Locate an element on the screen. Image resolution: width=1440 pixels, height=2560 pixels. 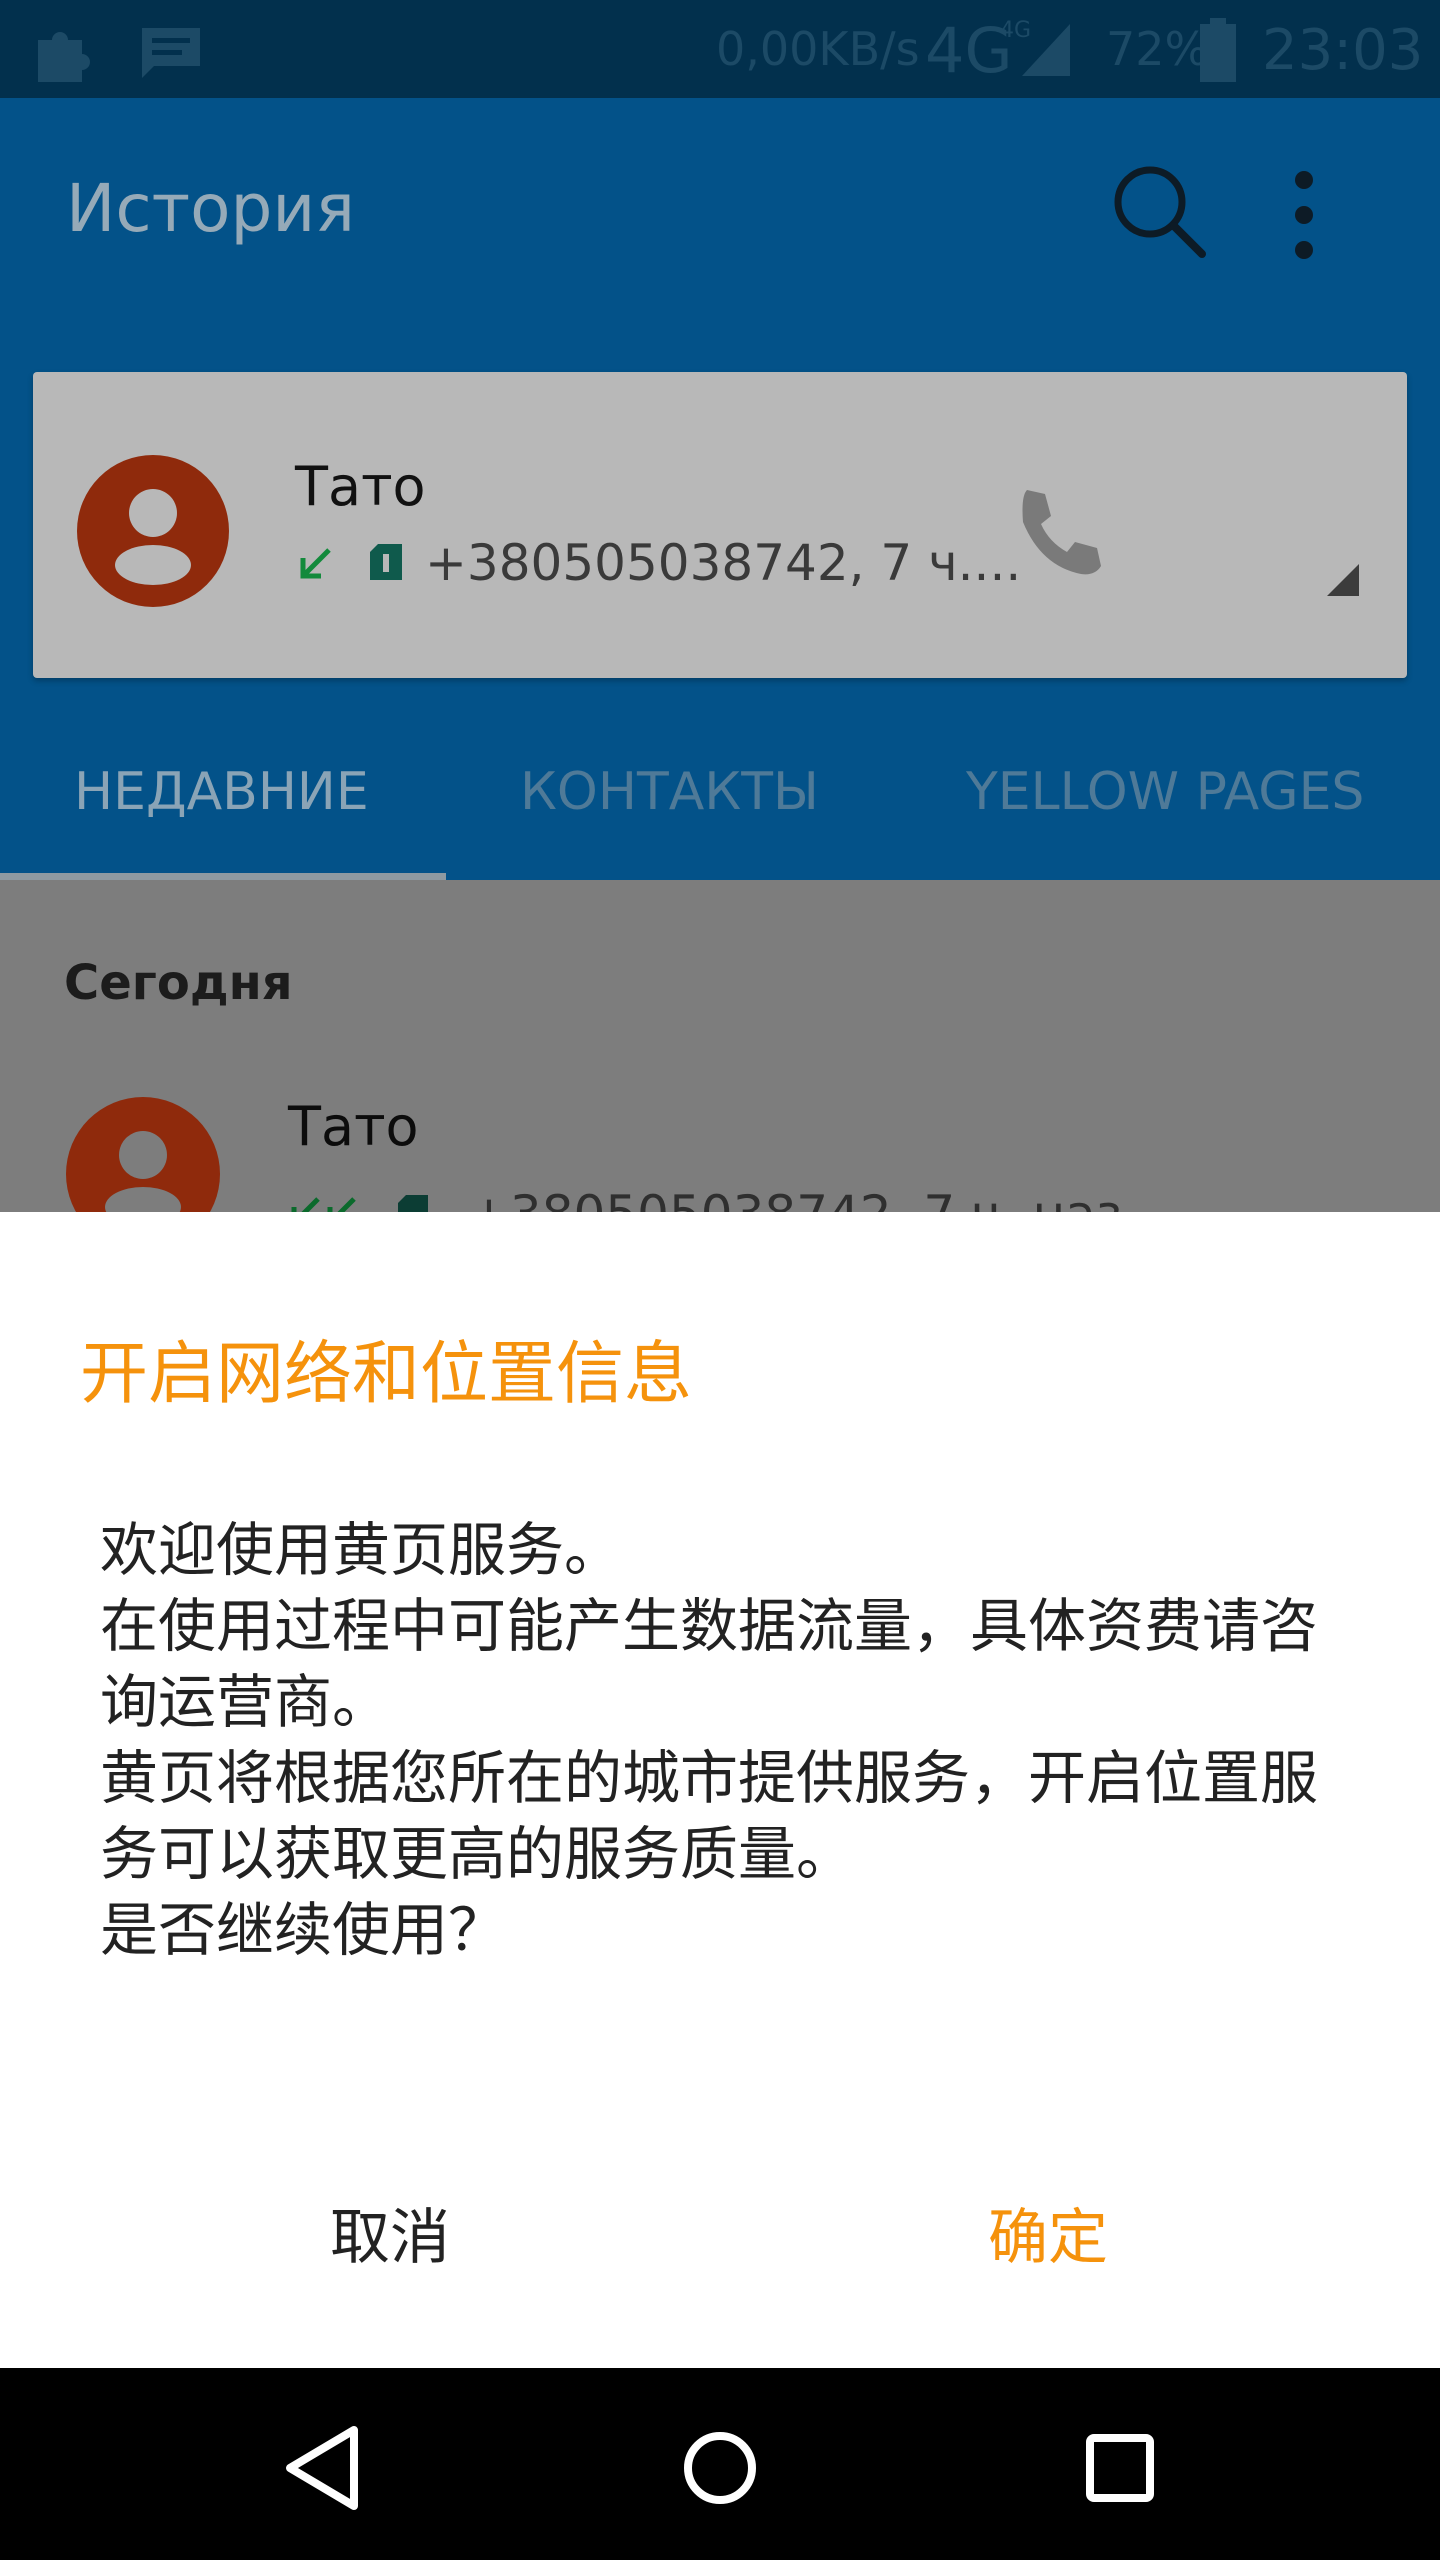
incoming-call-icon is located at coordinates (315, 563).